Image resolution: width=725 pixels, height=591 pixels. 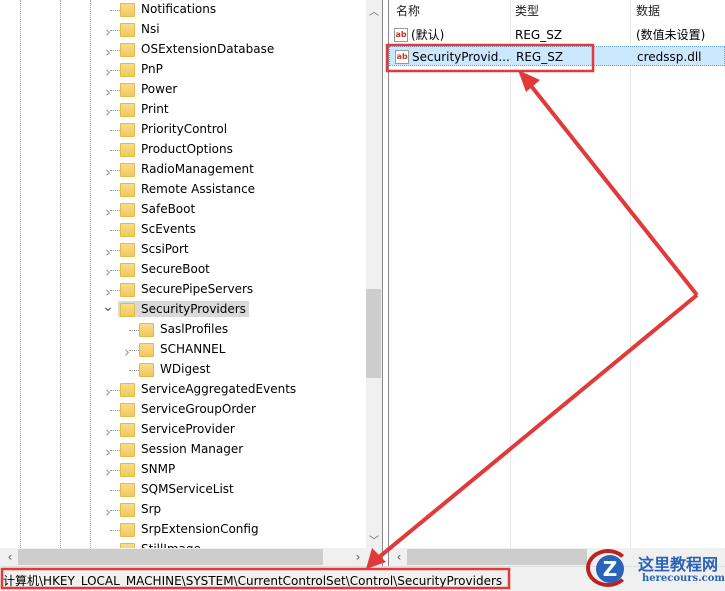 What do you see at coordinates (155, 109) in the screenshot?
I see `tree-item-label: Print` at bounding box center [155, 109].